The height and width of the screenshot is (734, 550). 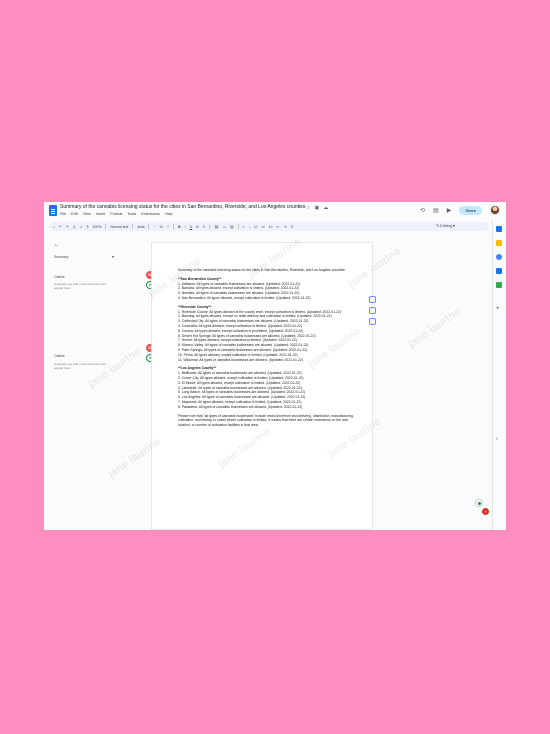 What do you see at coordinates (422, 210) in the screenshot?
I see `history-icon: ⟲` at bounding box center [422, 210].